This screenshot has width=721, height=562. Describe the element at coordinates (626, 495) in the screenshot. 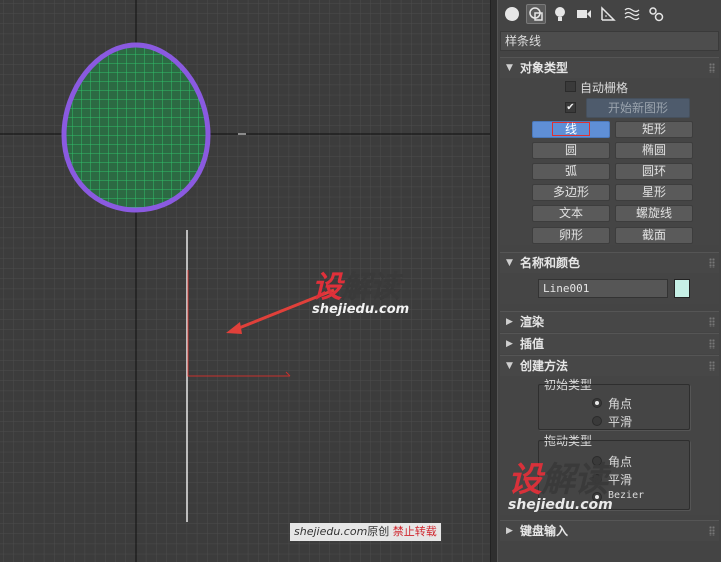

I see `drag-bezier-label: Bezier` at that location.